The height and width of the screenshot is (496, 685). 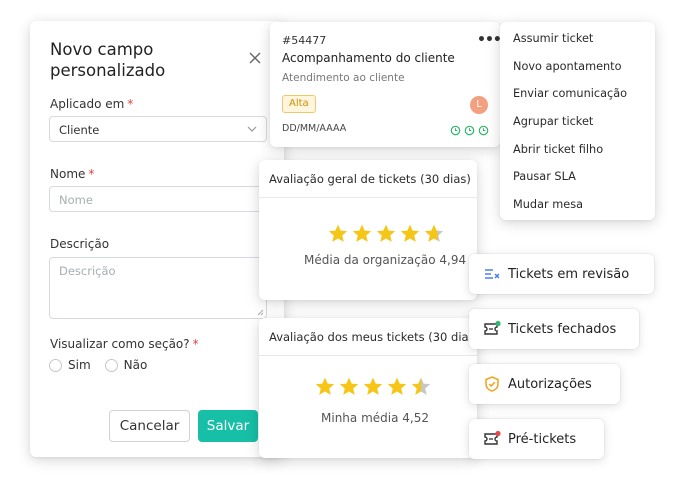 I want to click on due-date: DD/MM/AAAA, so click(x=314, y=128).